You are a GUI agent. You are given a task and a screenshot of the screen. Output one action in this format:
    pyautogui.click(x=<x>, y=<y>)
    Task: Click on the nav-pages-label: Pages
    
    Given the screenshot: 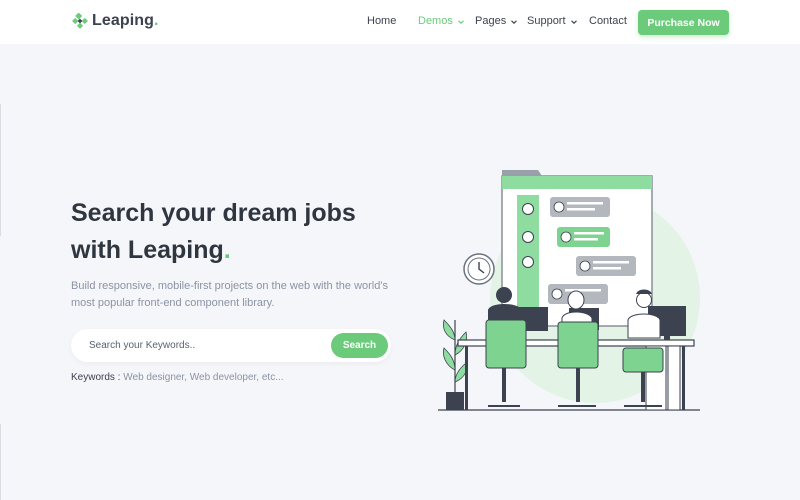 What is the action you would take?
    pyautogui.click(x=491, y=21)
    